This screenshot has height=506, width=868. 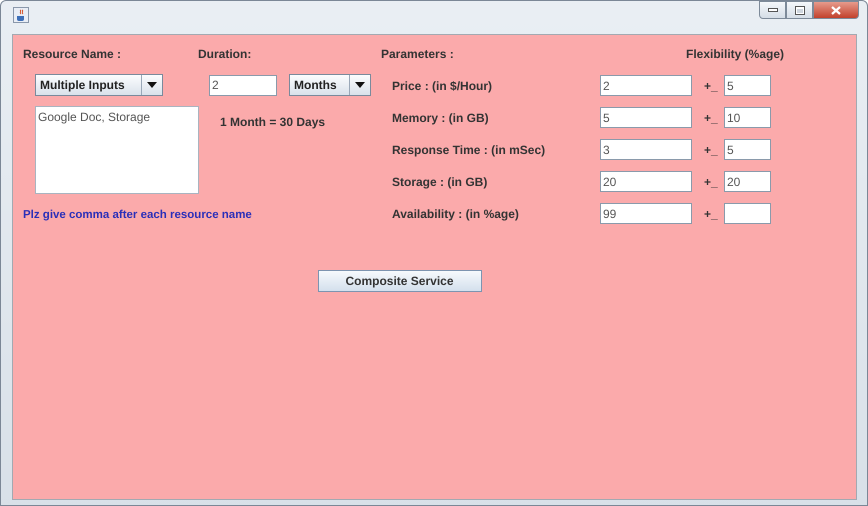 I want to click on parameter-label: Response Time : (in mSec), so click(x=469, y=149).